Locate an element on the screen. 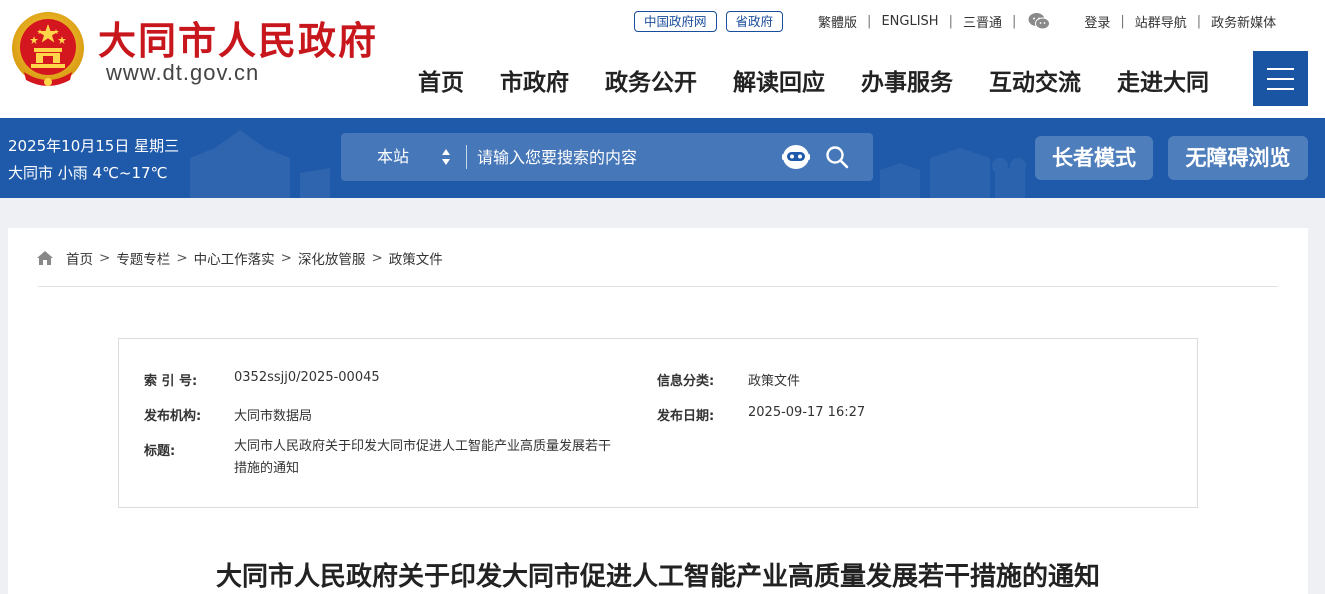 This screenshot has height=594, width=1325. publisher-value: 大同市数据局 is located at coordinates (273, 416).